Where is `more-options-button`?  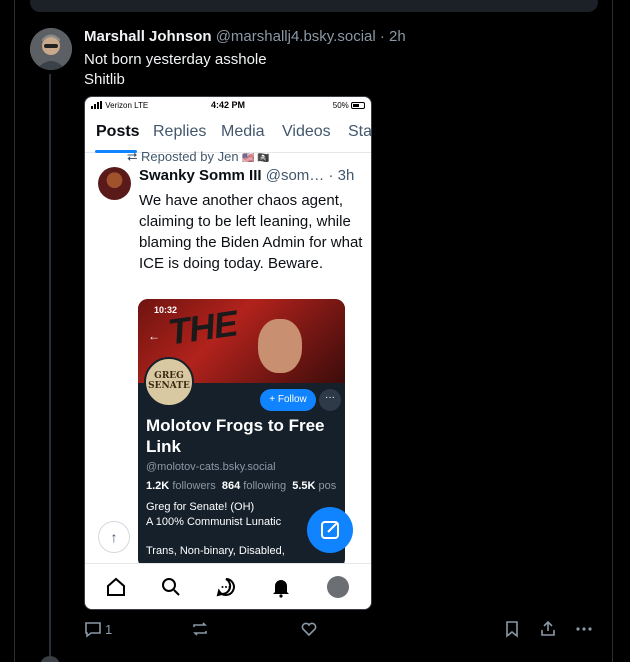
more-options-button is located at coordinates (584, 630).